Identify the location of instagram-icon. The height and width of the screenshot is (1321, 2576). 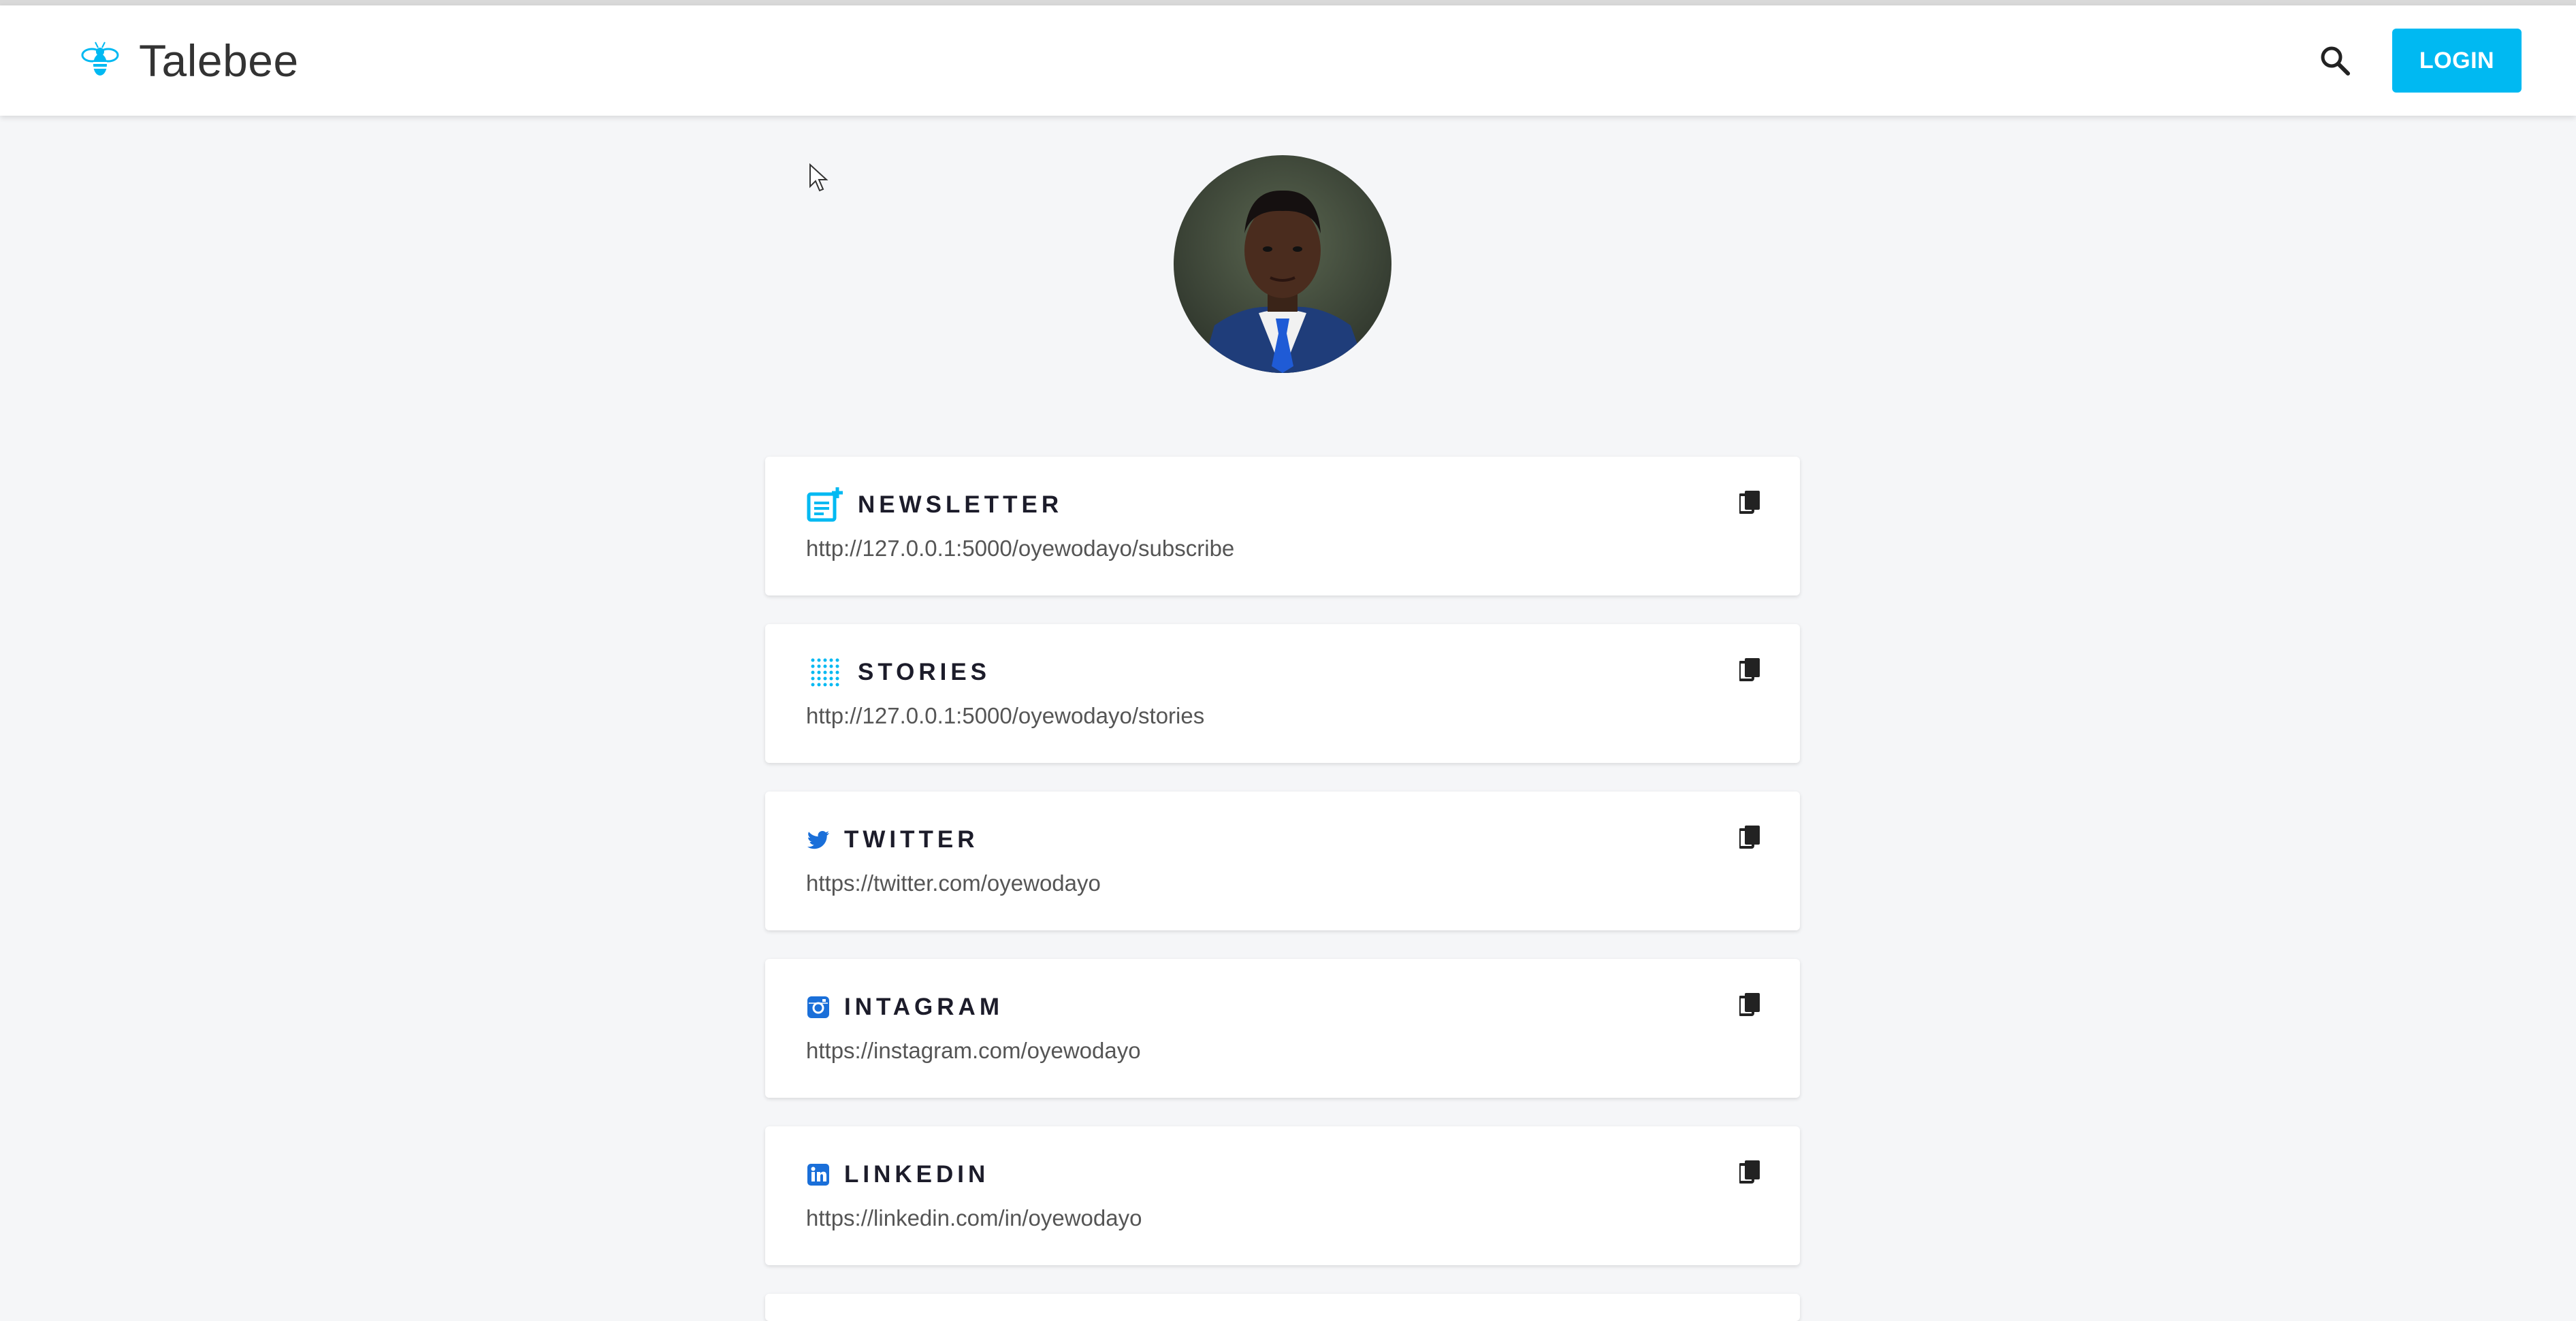
(819, 1007).